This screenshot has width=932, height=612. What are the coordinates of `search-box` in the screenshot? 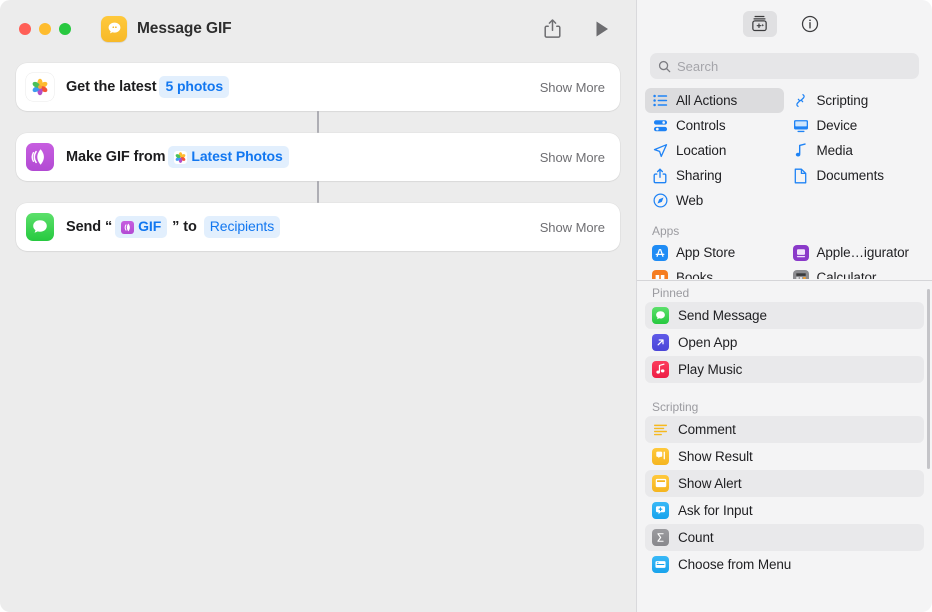 It's located at (784, 66).